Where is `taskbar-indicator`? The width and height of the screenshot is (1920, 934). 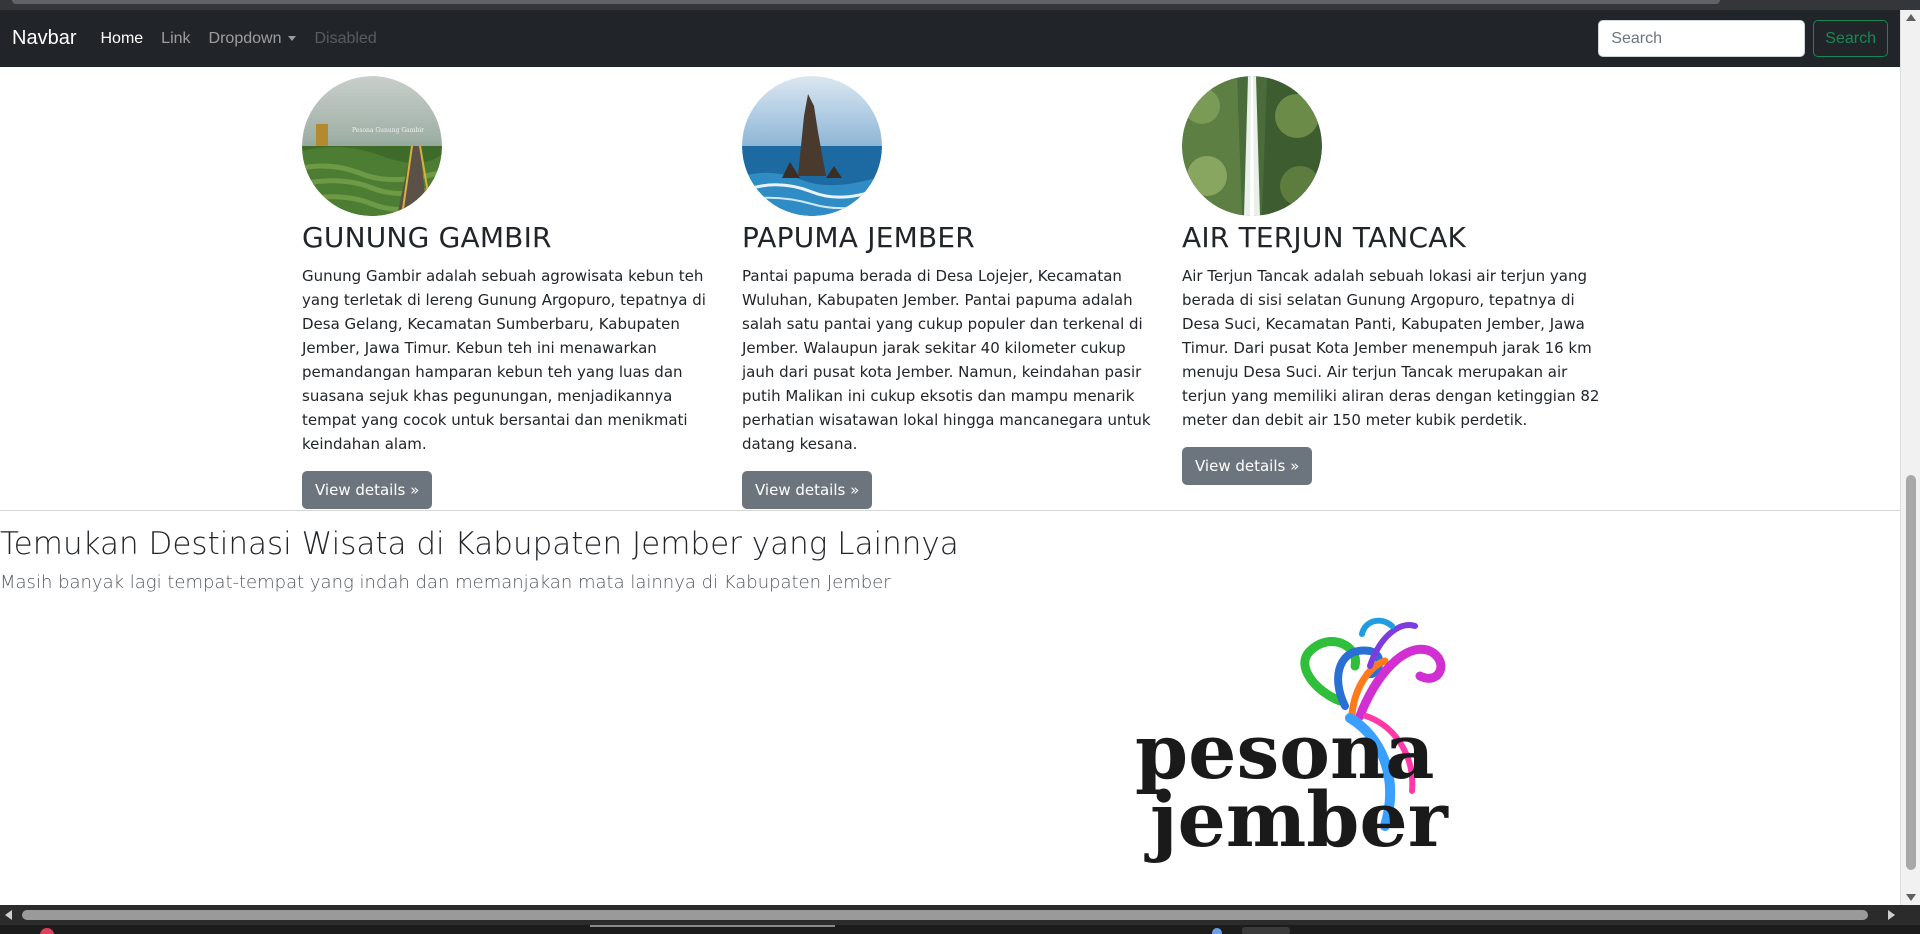 taskbar-indicator is located at coordinates (712, 926).